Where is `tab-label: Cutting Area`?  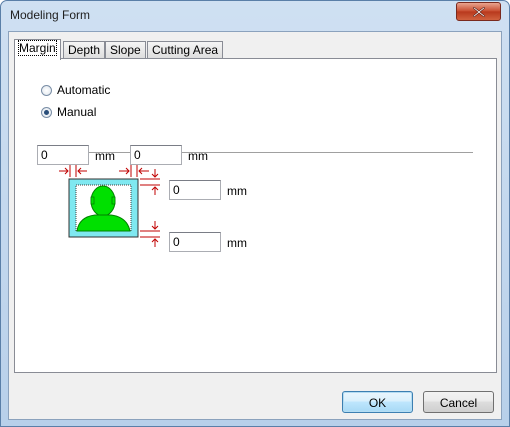 tab-label: Cutting Area is located at coordinates (185, 50).